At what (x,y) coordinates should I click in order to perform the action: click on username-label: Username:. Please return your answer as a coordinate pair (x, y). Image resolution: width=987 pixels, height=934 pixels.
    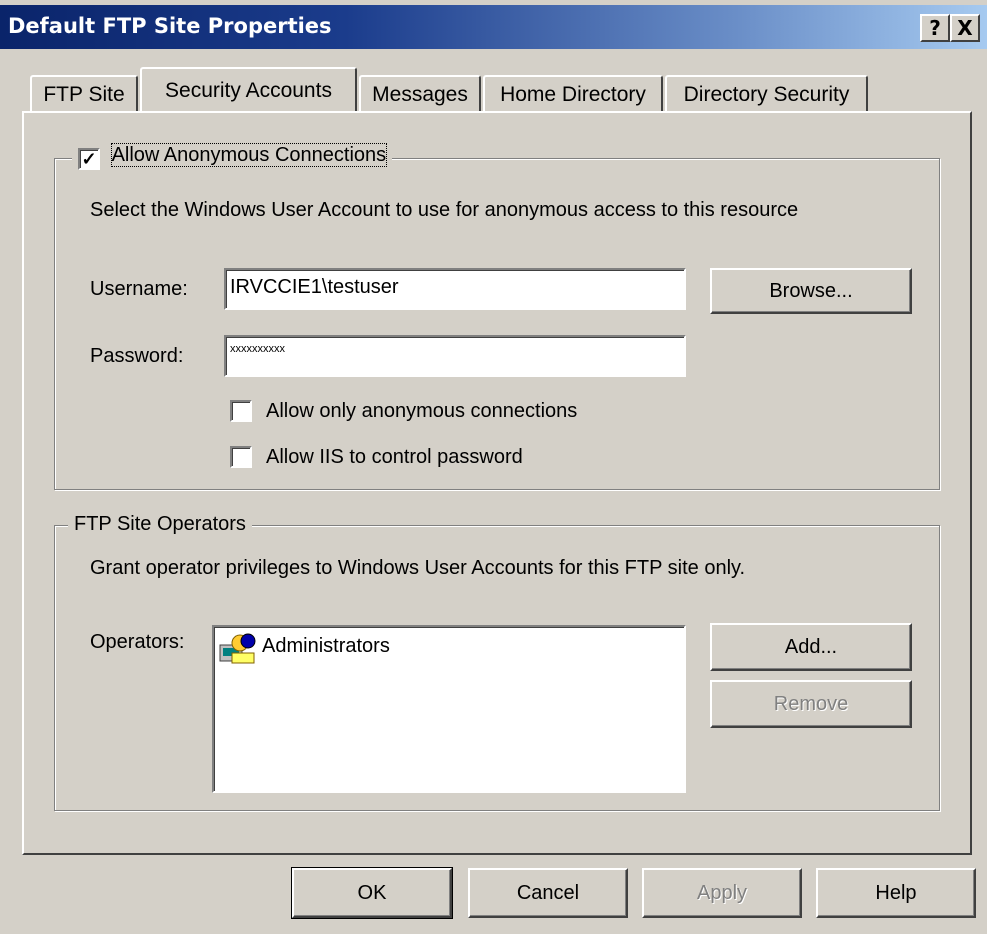
    Looking at the image, I should click on (139, 289).